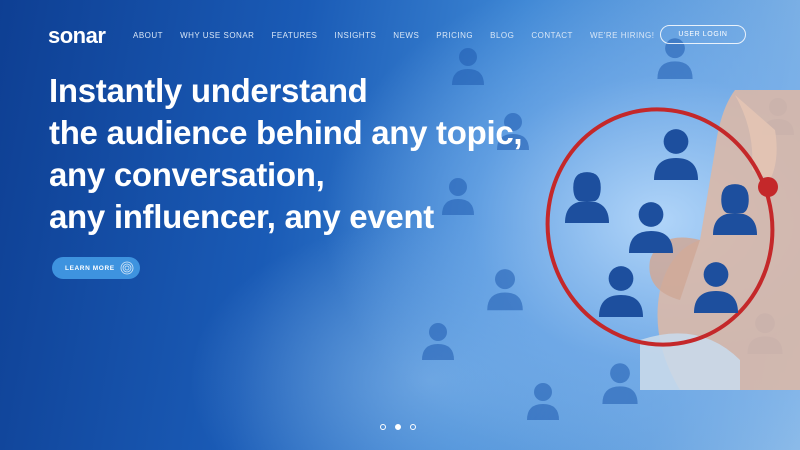 The image size is (800, 450). Describe the element at coordinates (148, 35) in the screenshot. I see `nav-item-about: ABOUT` at that location.